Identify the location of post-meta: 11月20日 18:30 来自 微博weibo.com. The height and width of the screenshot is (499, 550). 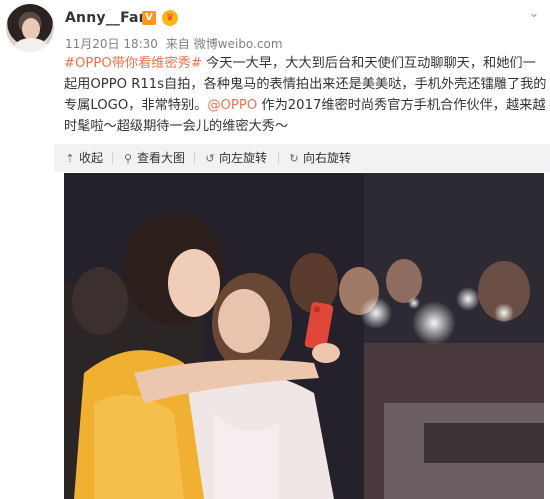
(176, 43).